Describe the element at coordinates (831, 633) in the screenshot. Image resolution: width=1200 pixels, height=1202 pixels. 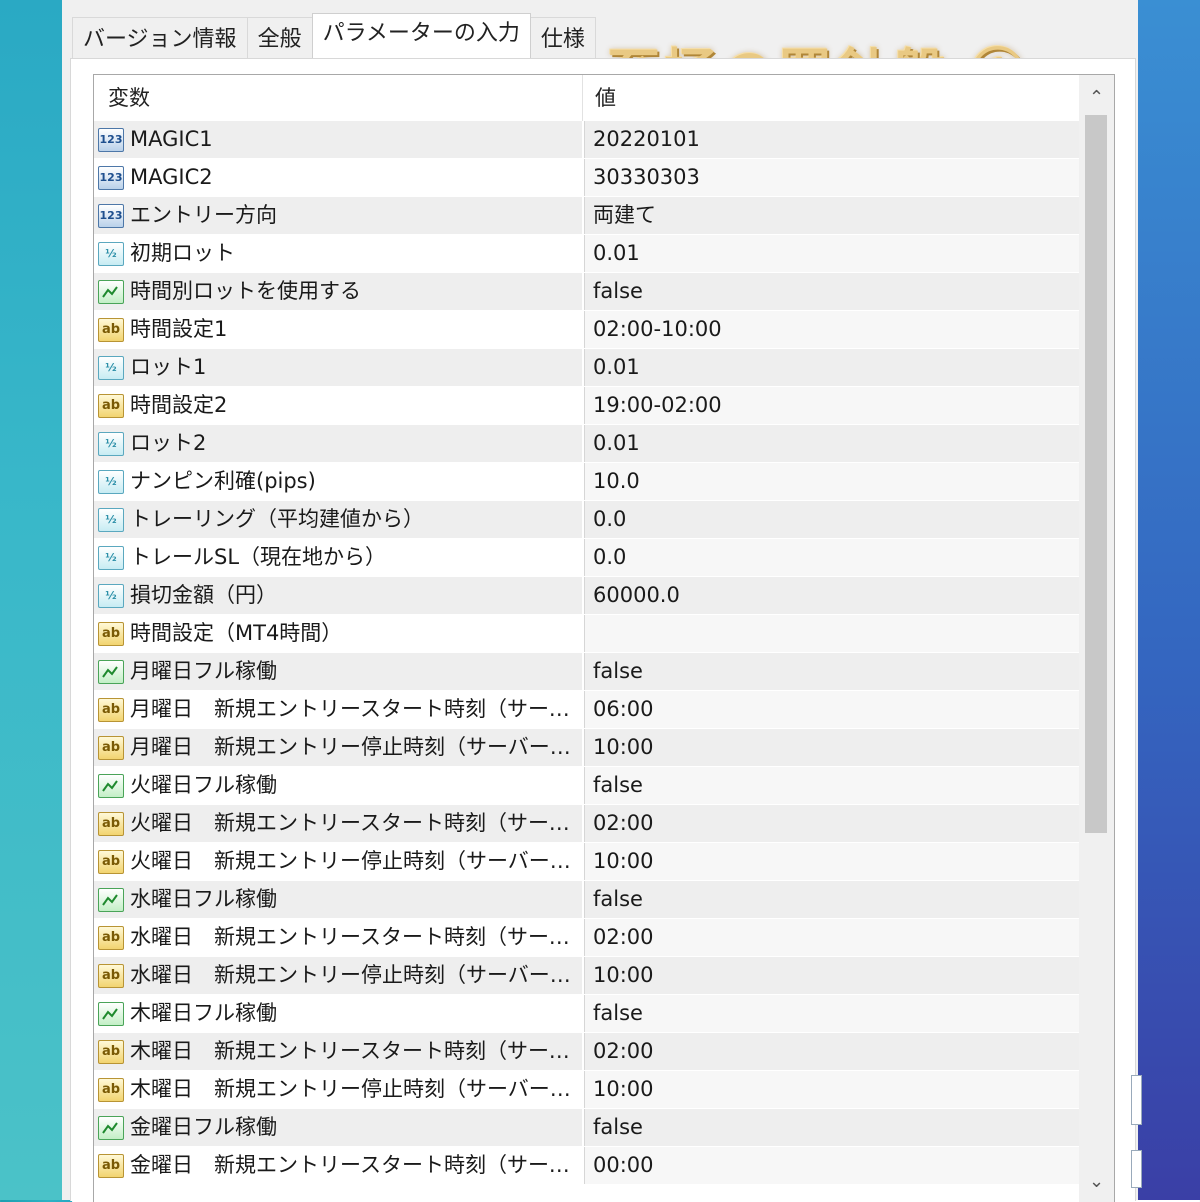
I see `parameter-value` at that location.